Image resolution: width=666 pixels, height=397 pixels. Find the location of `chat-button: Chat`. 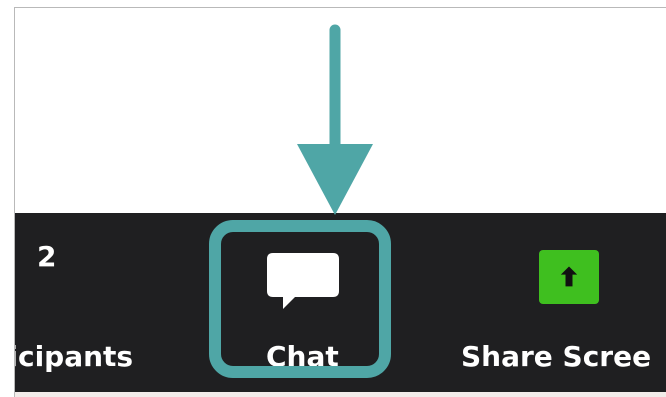

chat-button: Chat is located at coordinates (300, 302).